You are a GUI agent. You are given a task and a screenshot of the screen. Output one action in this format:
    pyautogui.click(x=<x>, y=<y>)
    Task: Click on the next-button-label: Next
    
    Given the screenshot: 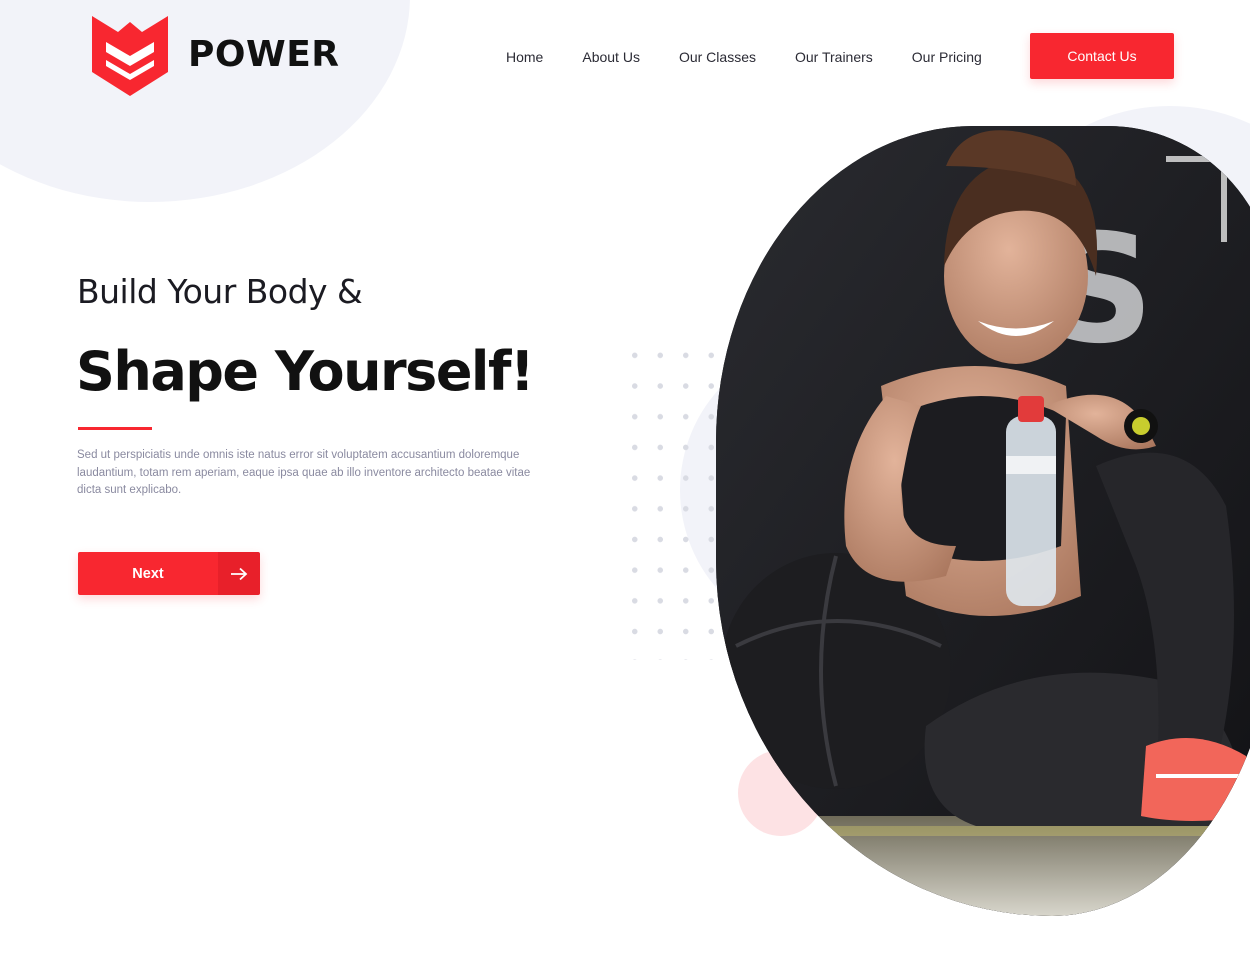 What is the action you would take?
    pyautogui.click(x=148, y=573)
    